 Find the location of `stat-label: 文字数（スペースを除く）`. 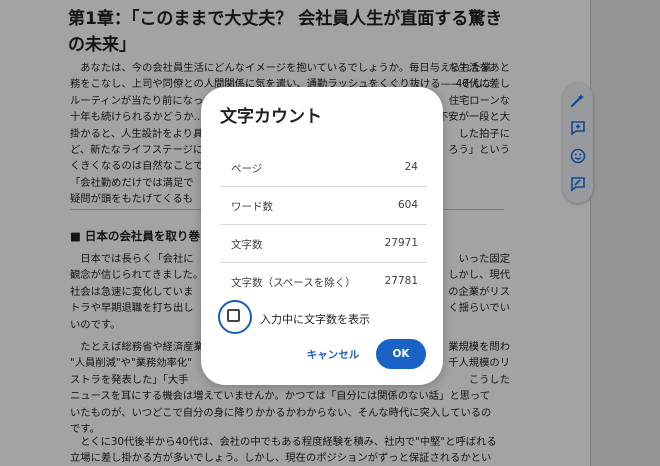

stat-label: 文字数（スペースを除く） is located at coordinates (293, 283).